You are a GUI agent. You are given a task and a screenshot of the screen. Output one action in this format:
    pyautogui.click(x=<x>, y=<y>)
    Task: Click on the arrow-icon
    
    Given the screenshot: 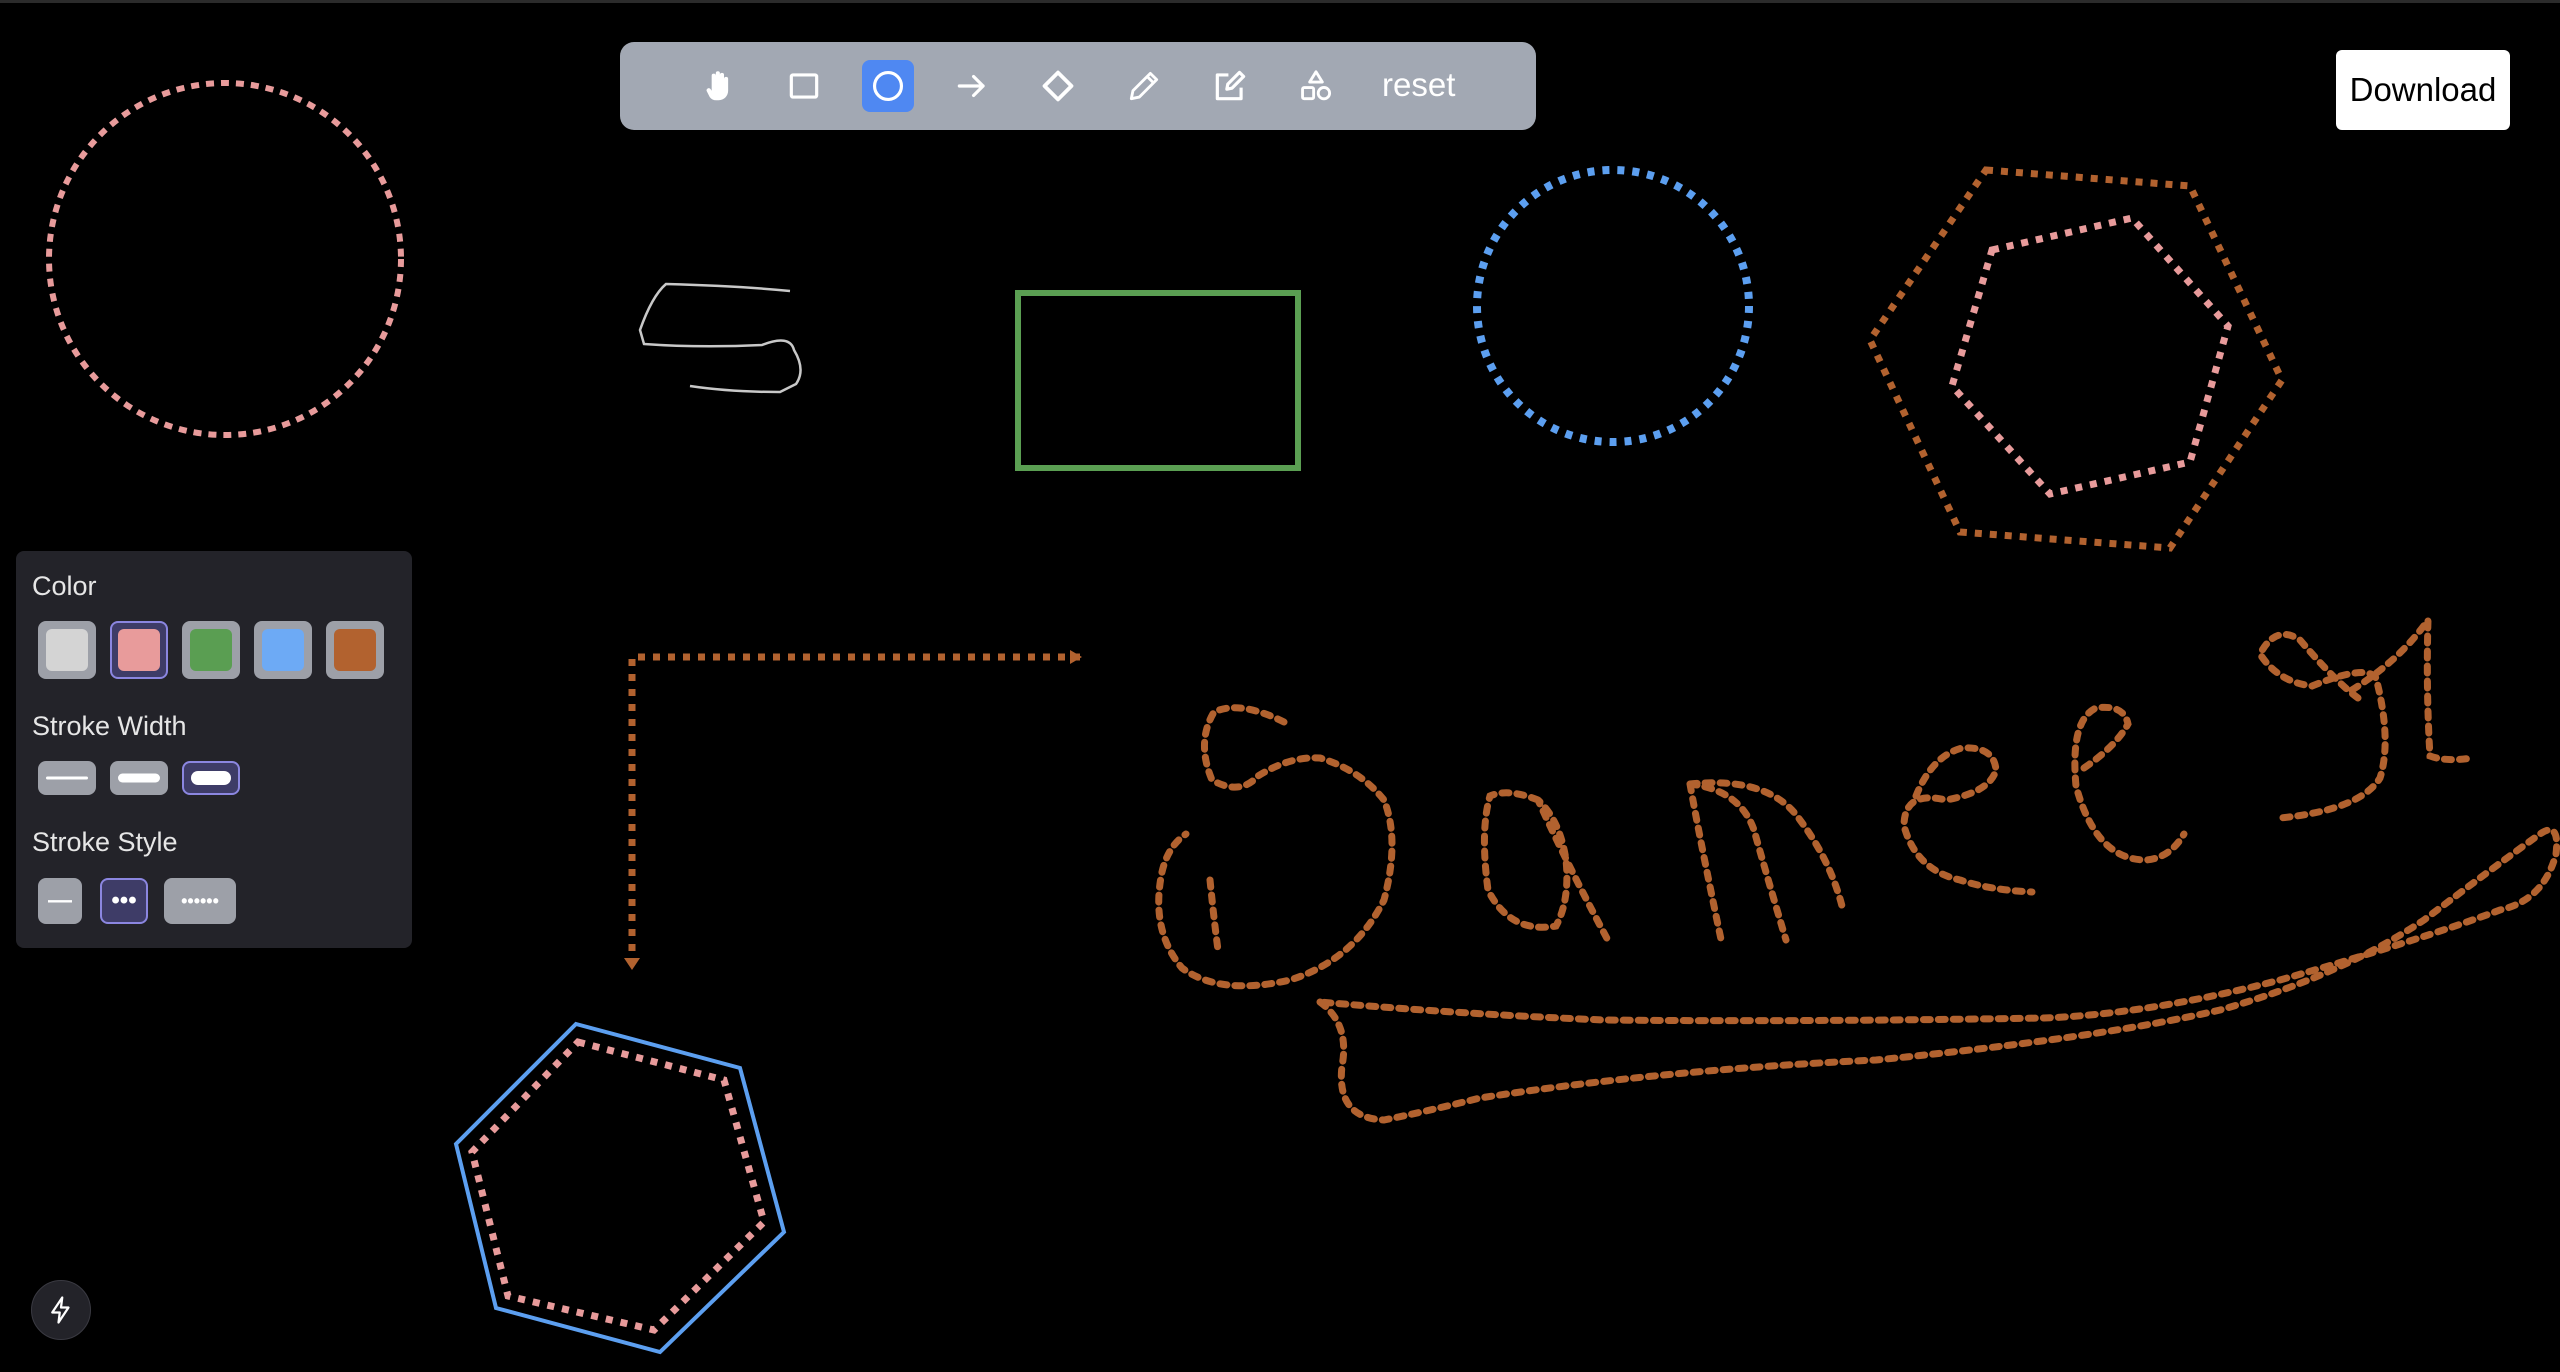 What is the action you would take?
    pyautogui.click(x=971, y=86)
    